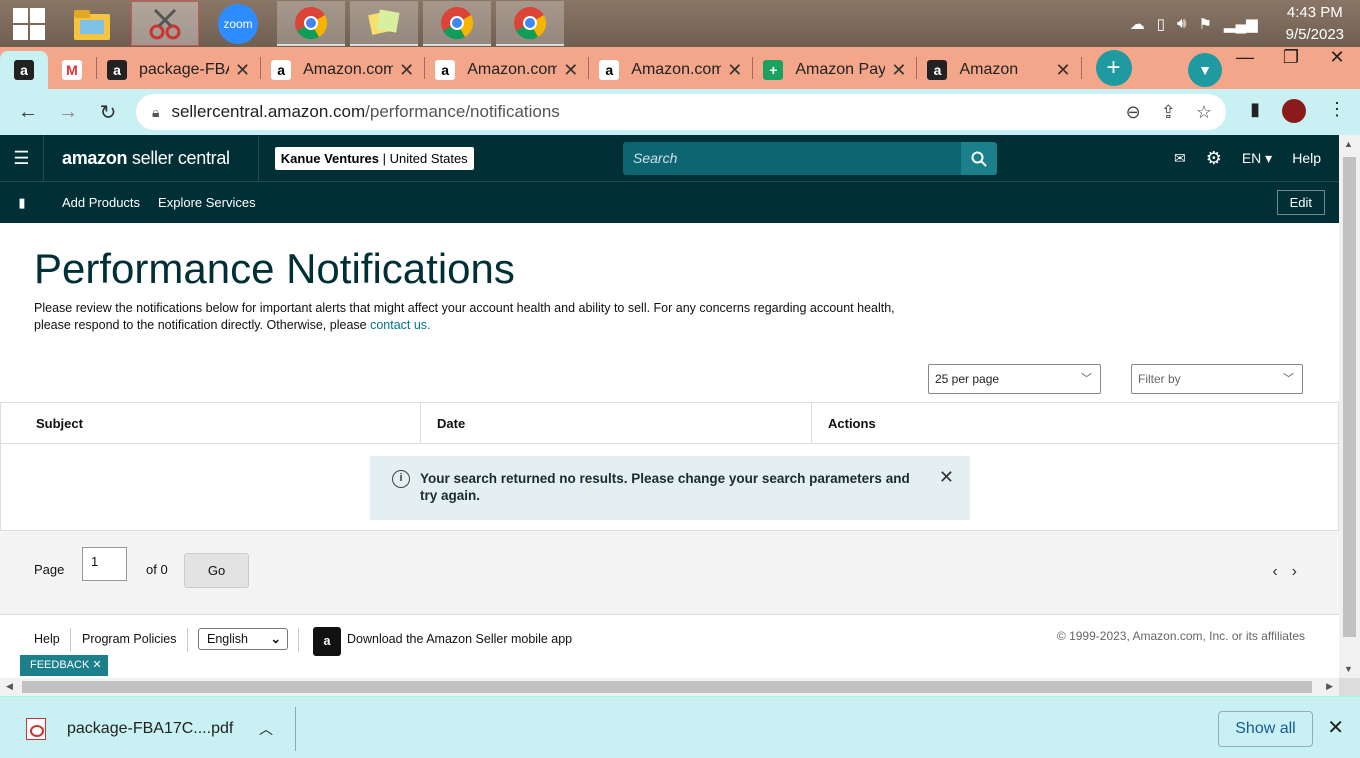 This screenshot has height=758, width=1360. I want to click on side-panel-icon: ▮, so click(1255, 111).